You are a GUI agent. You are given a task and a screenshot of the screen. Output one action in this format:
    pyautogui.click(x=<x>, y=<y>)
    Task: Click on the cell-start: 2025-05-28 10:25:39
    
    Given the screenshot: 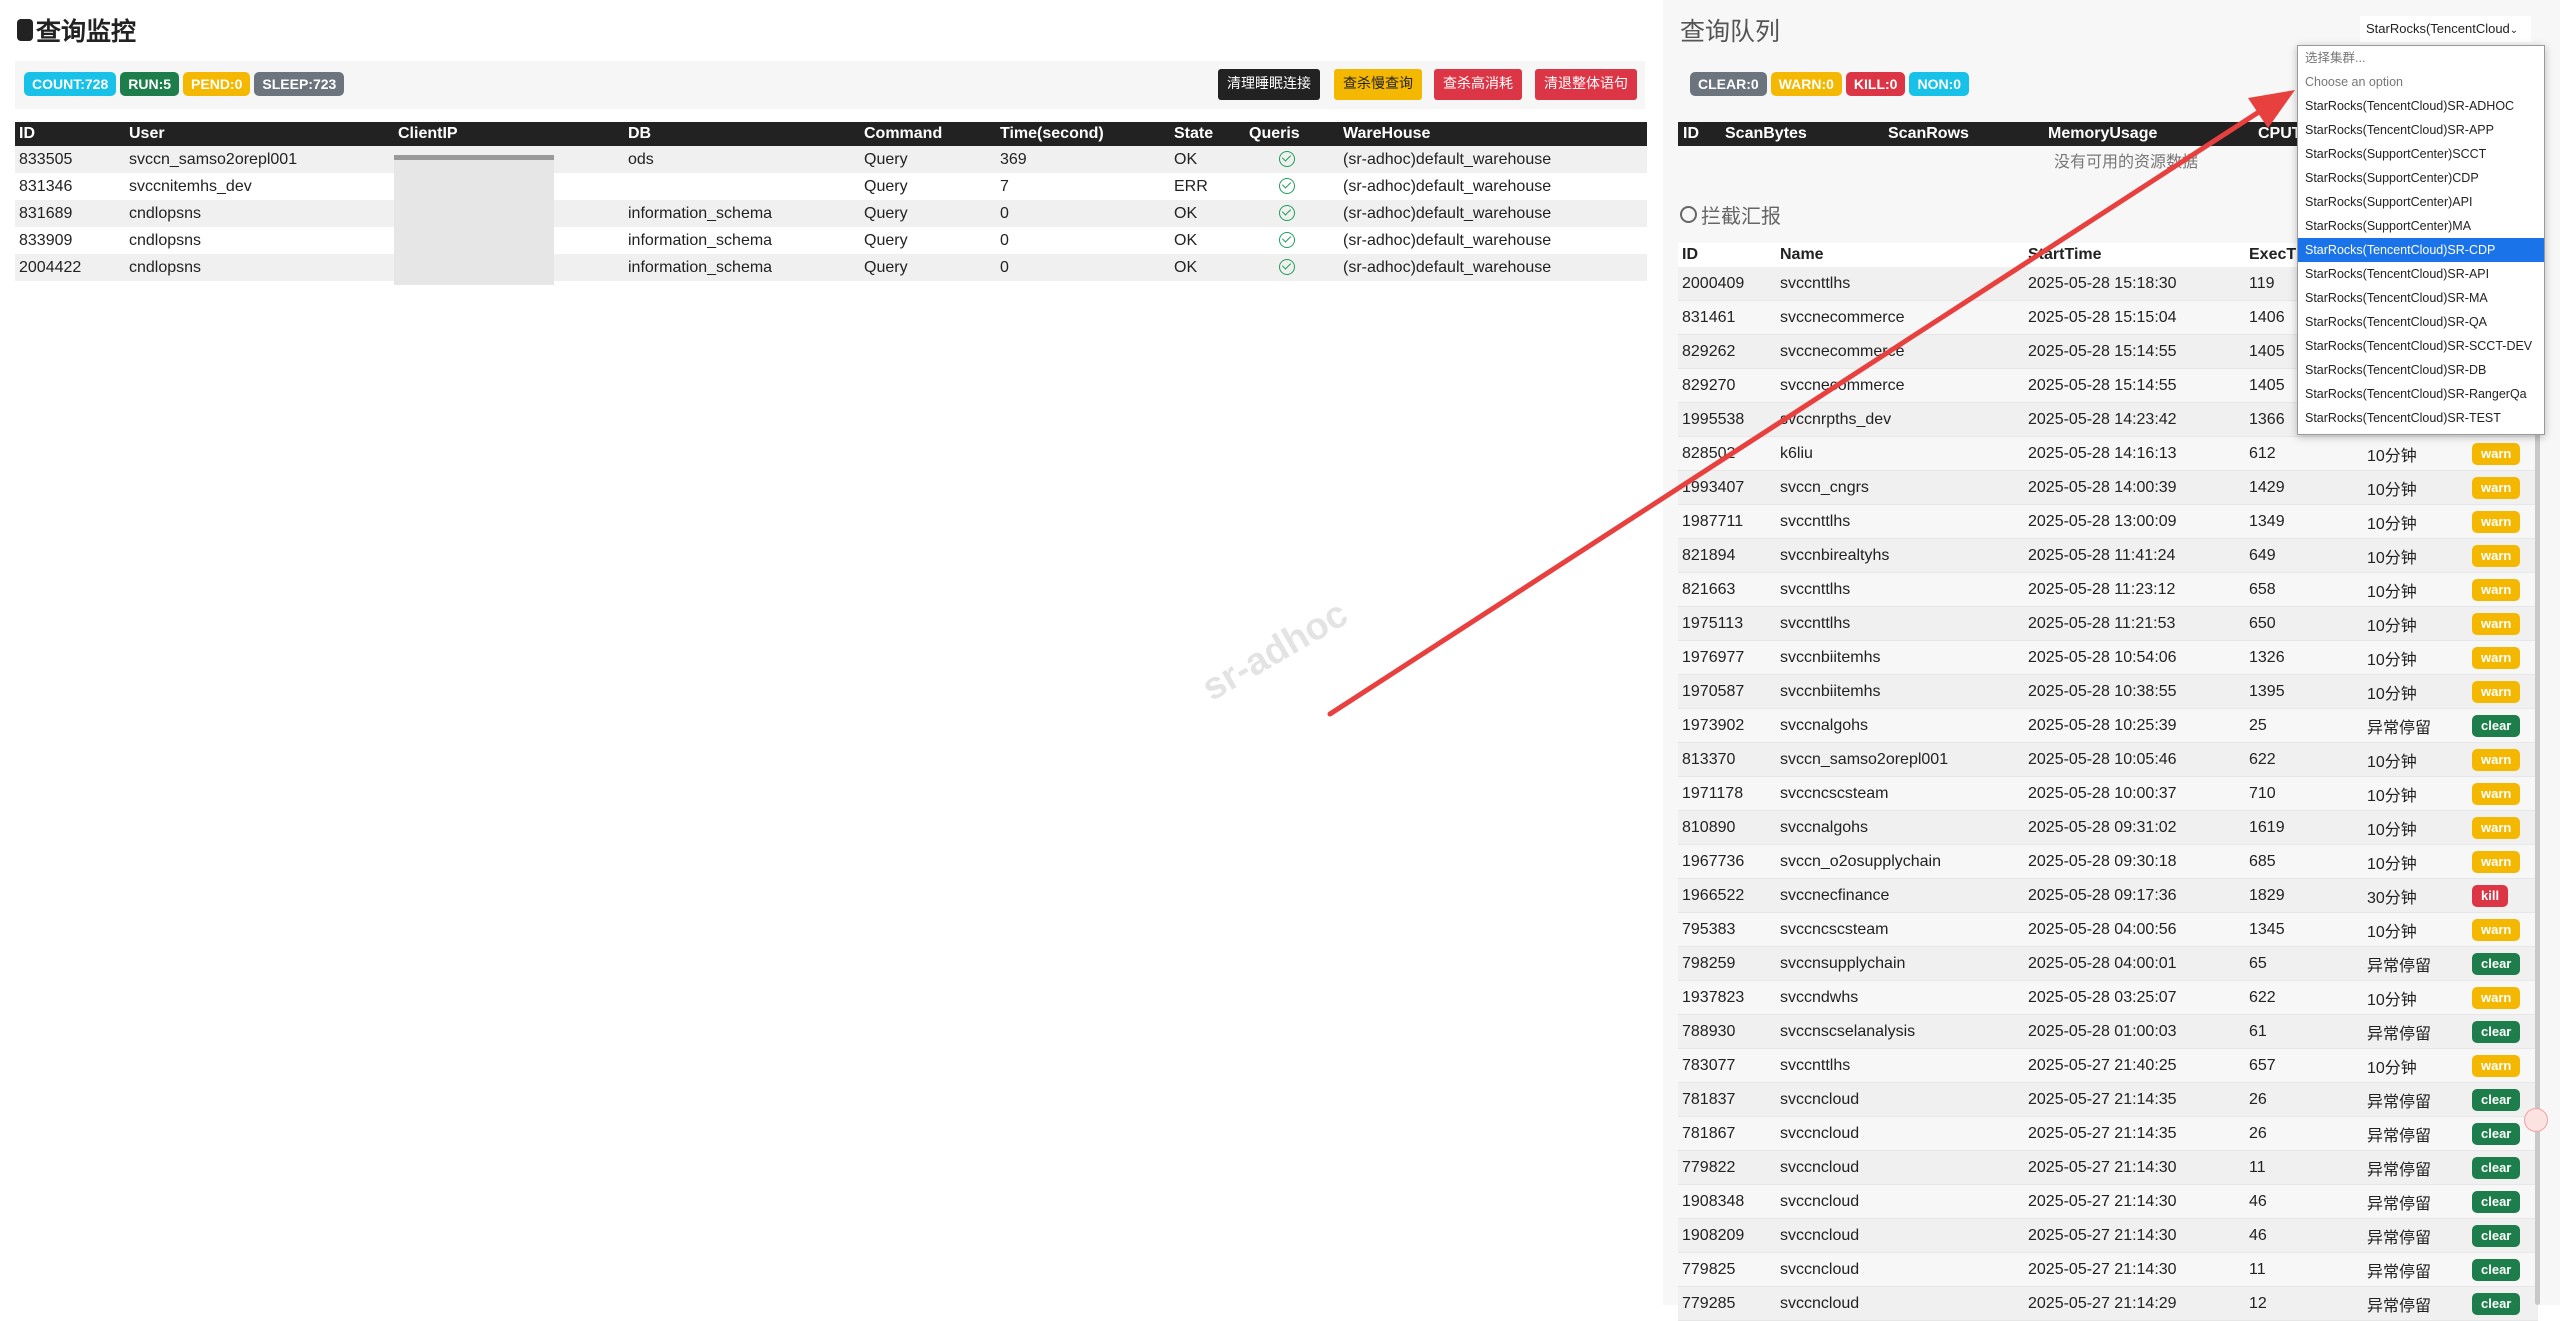 What is the action you would take?
    pyautogui.click(x=2134, y=725)
    